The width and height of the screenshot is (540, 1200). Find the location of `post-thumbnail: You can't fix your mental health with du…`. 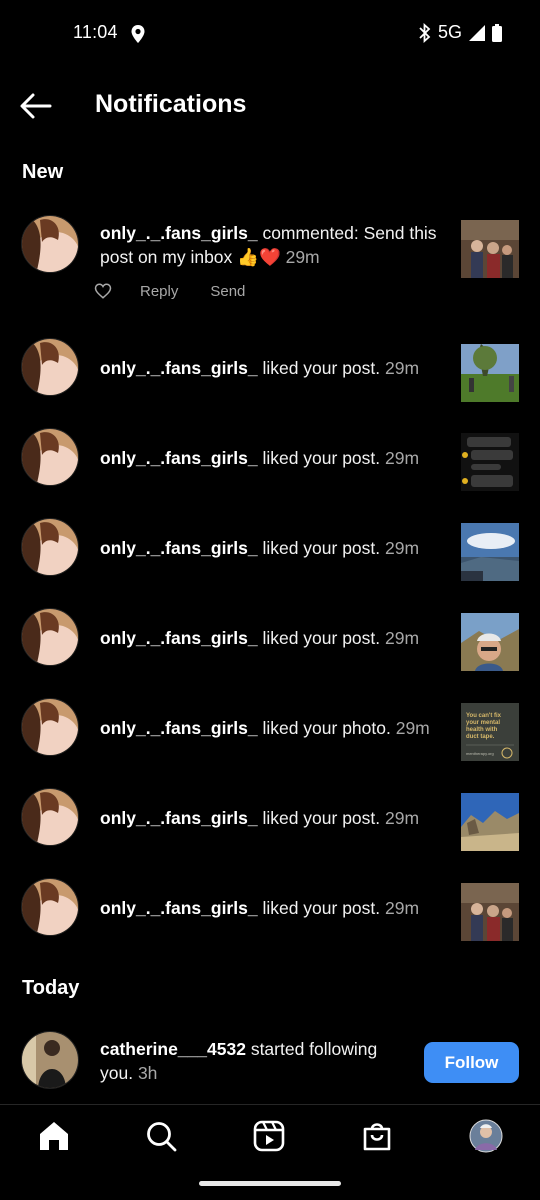

post-thumbnail: You can't fix your mental health with du… is located at coordinates (490, 732).